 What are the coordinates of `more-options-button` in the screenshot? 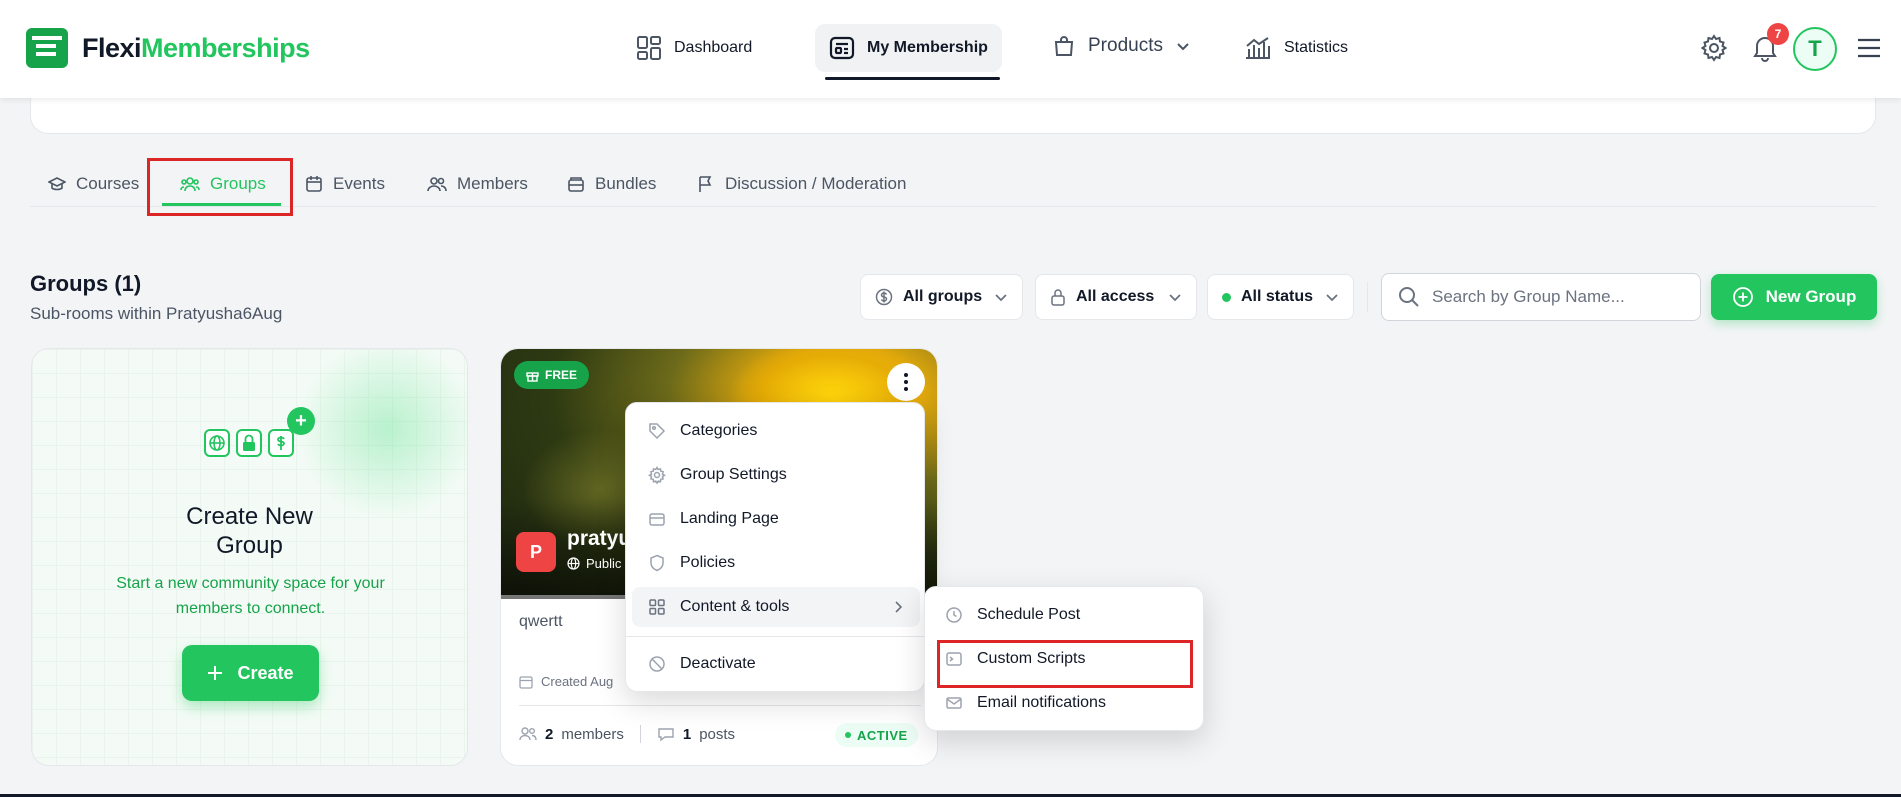 It's located at (906, 382).